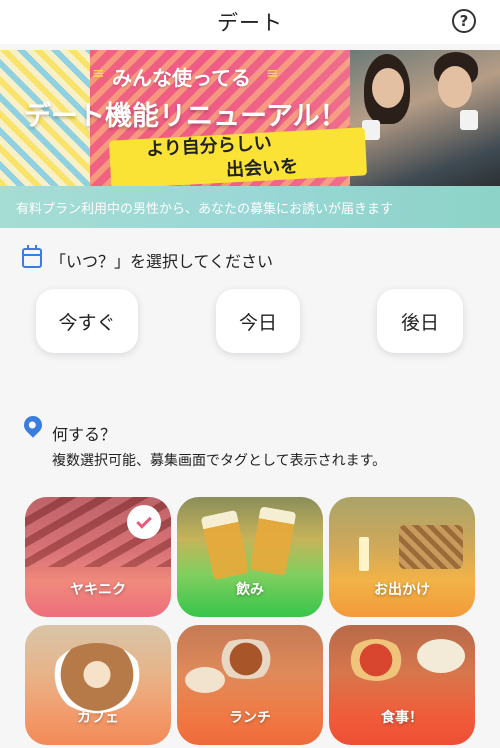 The width and height of the screenshot is (500, 748). What do you see at coordinates (258, 321) in the screenshot?
I see `time-option-today: 今日` at bounding box center [258, 321].